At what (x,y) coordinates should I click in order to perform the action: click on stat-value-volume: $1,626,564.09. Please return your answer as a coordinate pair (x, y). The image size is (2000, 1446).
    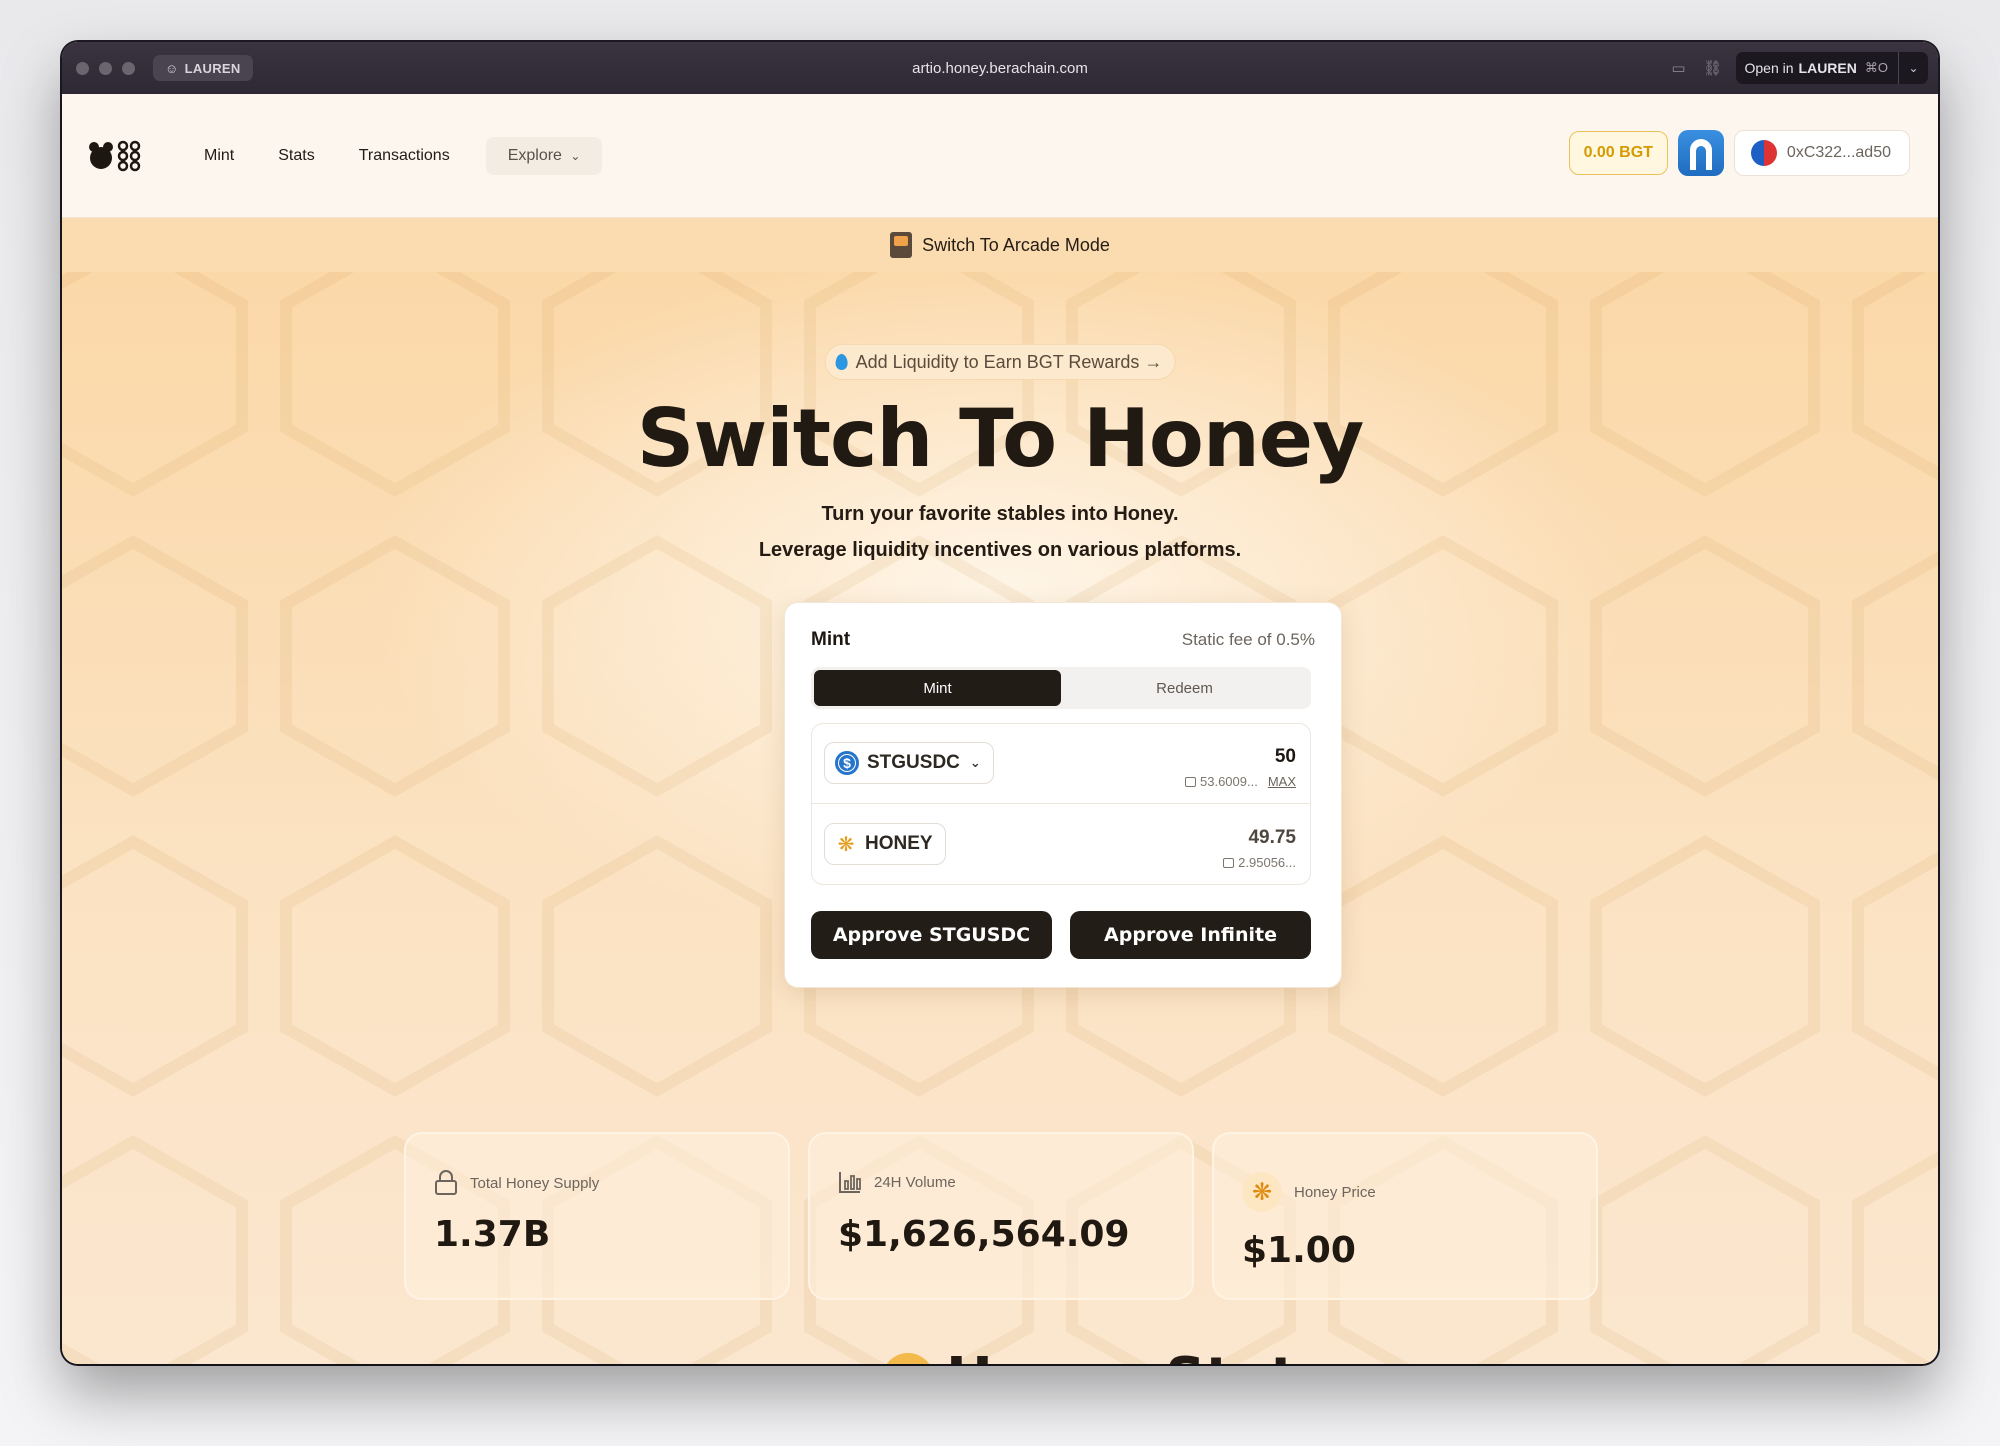
    Looking at the image, I should click on (984, 1234).